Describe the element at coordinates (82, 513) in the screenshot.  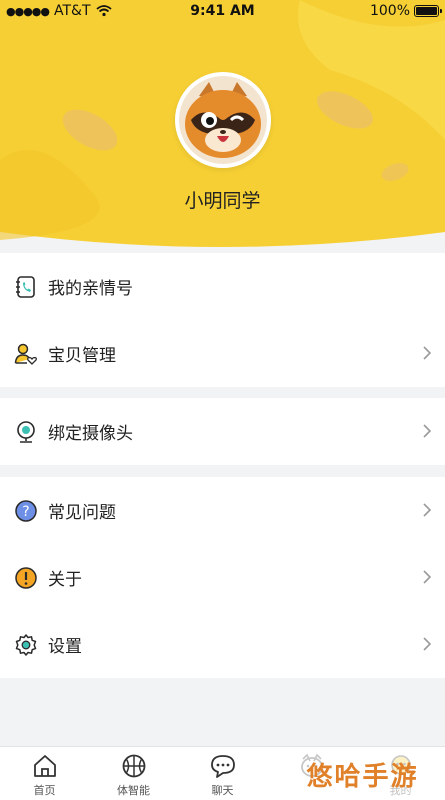
I see `faq-label: 常见问题` at that location.